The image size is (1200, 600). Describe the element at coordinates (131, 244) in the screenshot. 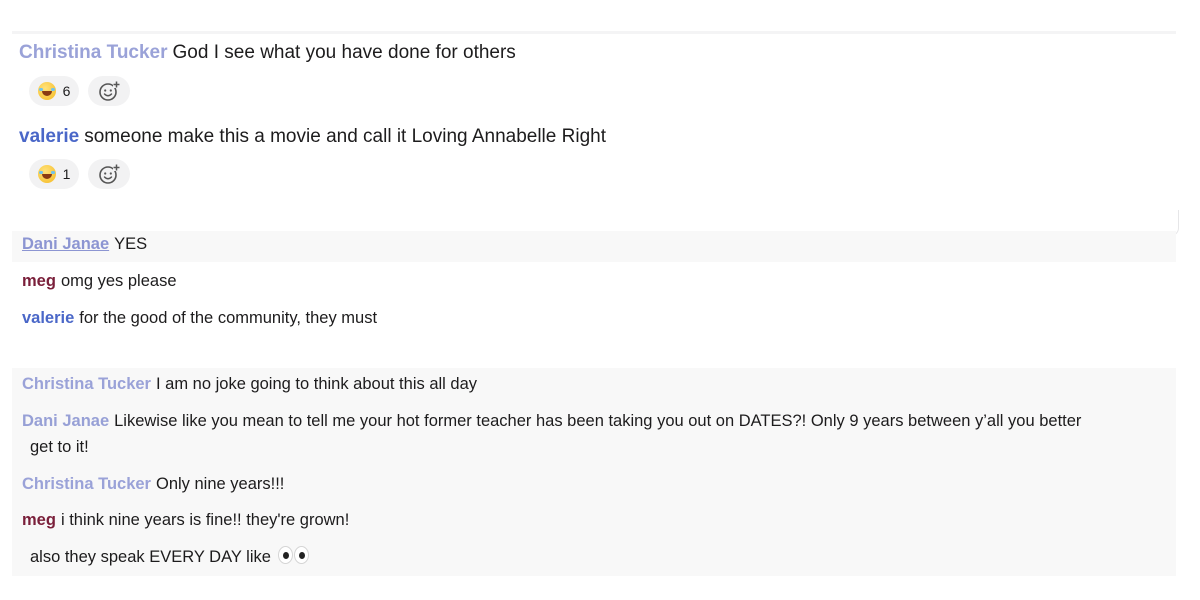

I see `message-text: YES` at that location.